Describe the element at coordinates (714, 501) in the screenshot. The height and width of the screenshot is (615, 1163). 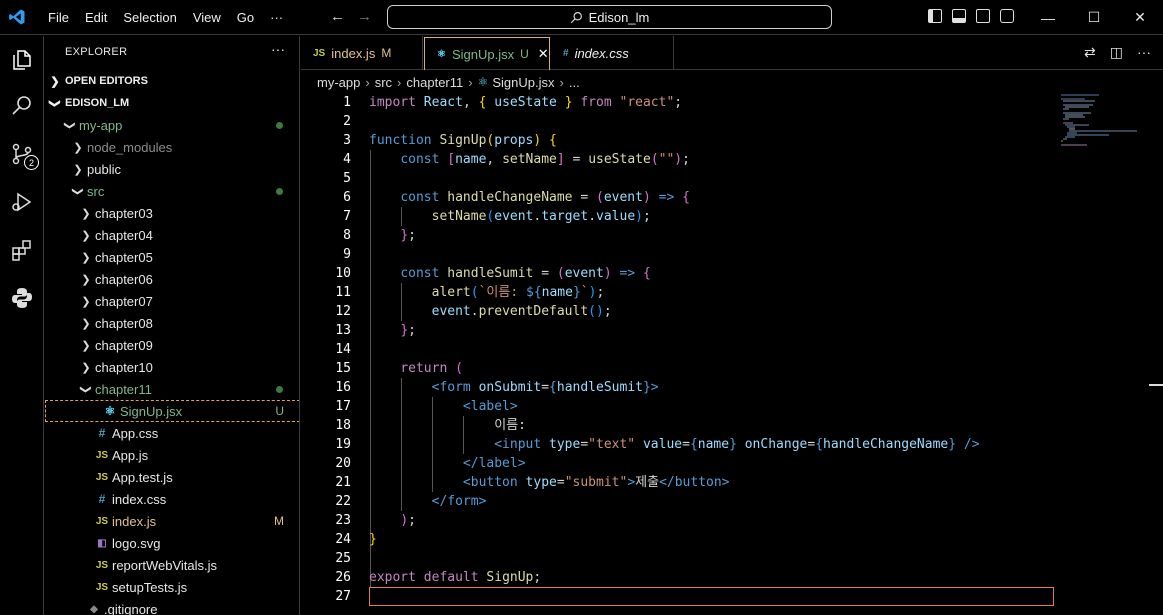
I see `code-line: </form>` at that location.